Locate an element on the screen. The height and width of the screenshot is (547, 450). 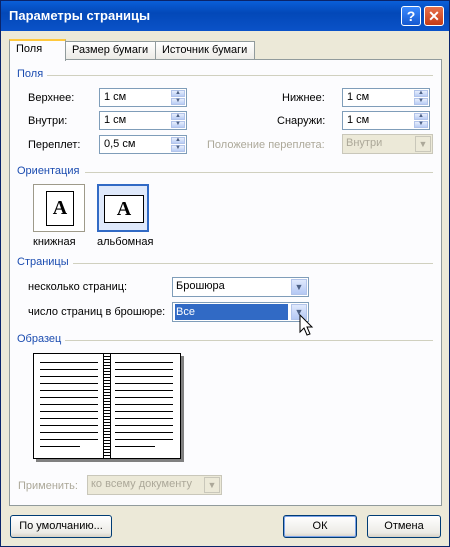
gutter-position-select: Внутри ▼ is located at coordinates (387, 144).